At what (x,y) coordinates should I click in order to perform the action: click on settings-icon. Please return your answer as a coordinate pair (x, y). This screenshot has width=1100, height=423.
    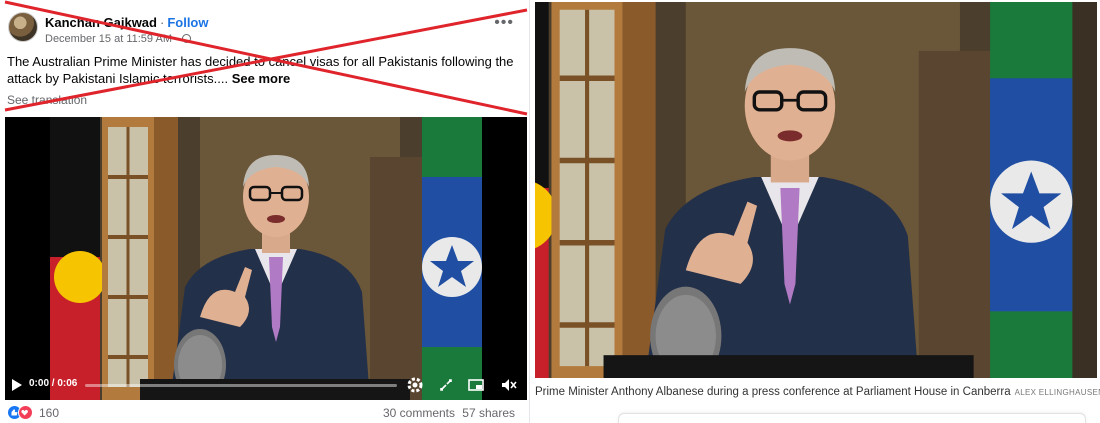
    Looking at the image, I should click on (415, 385).